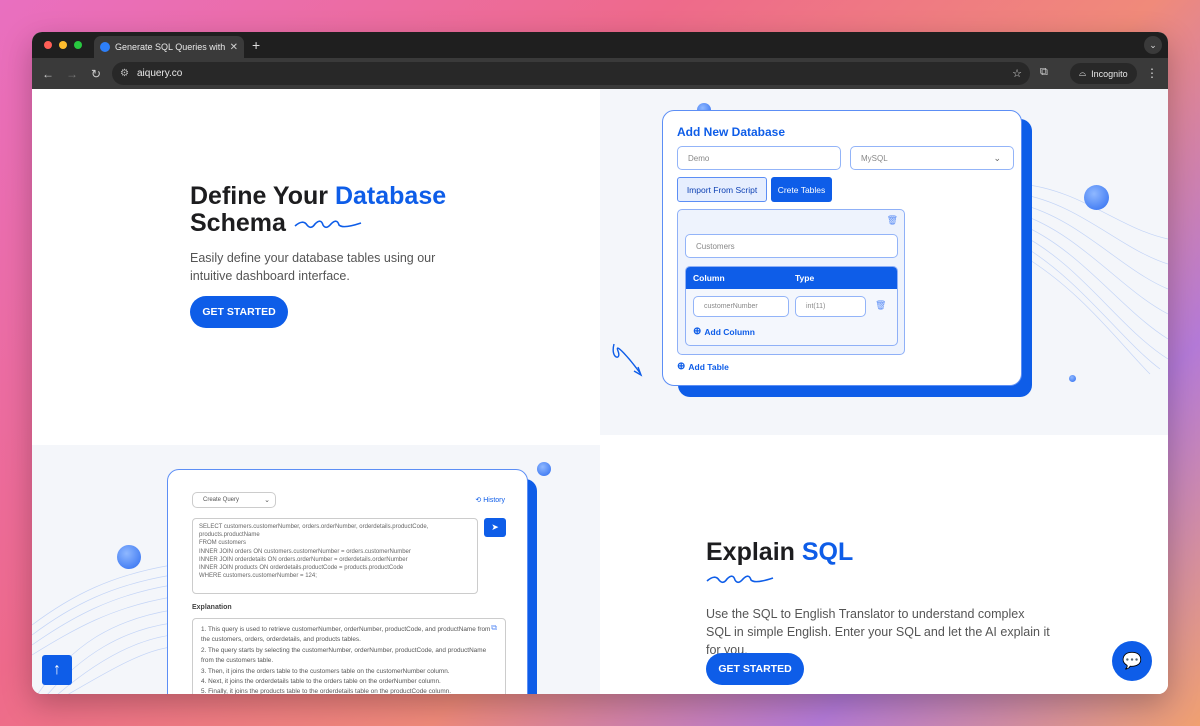 This screenshot has width=1200, height=726. Describe the element at coordinates (755, 669) in the screenshot. I see `explain-get-started-button: GET STARTED` at that location.